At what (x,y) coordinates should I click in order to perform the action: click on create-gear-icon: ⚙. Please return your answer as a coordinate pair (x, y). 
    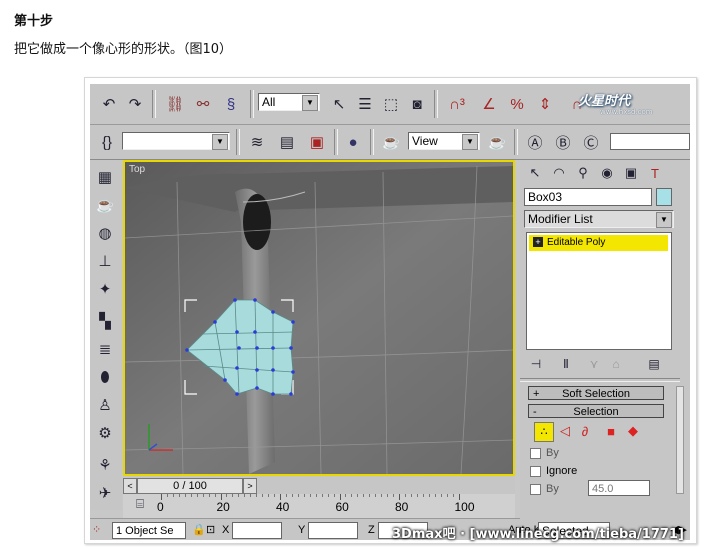
    Looking at the image, I should click on (105, 433).